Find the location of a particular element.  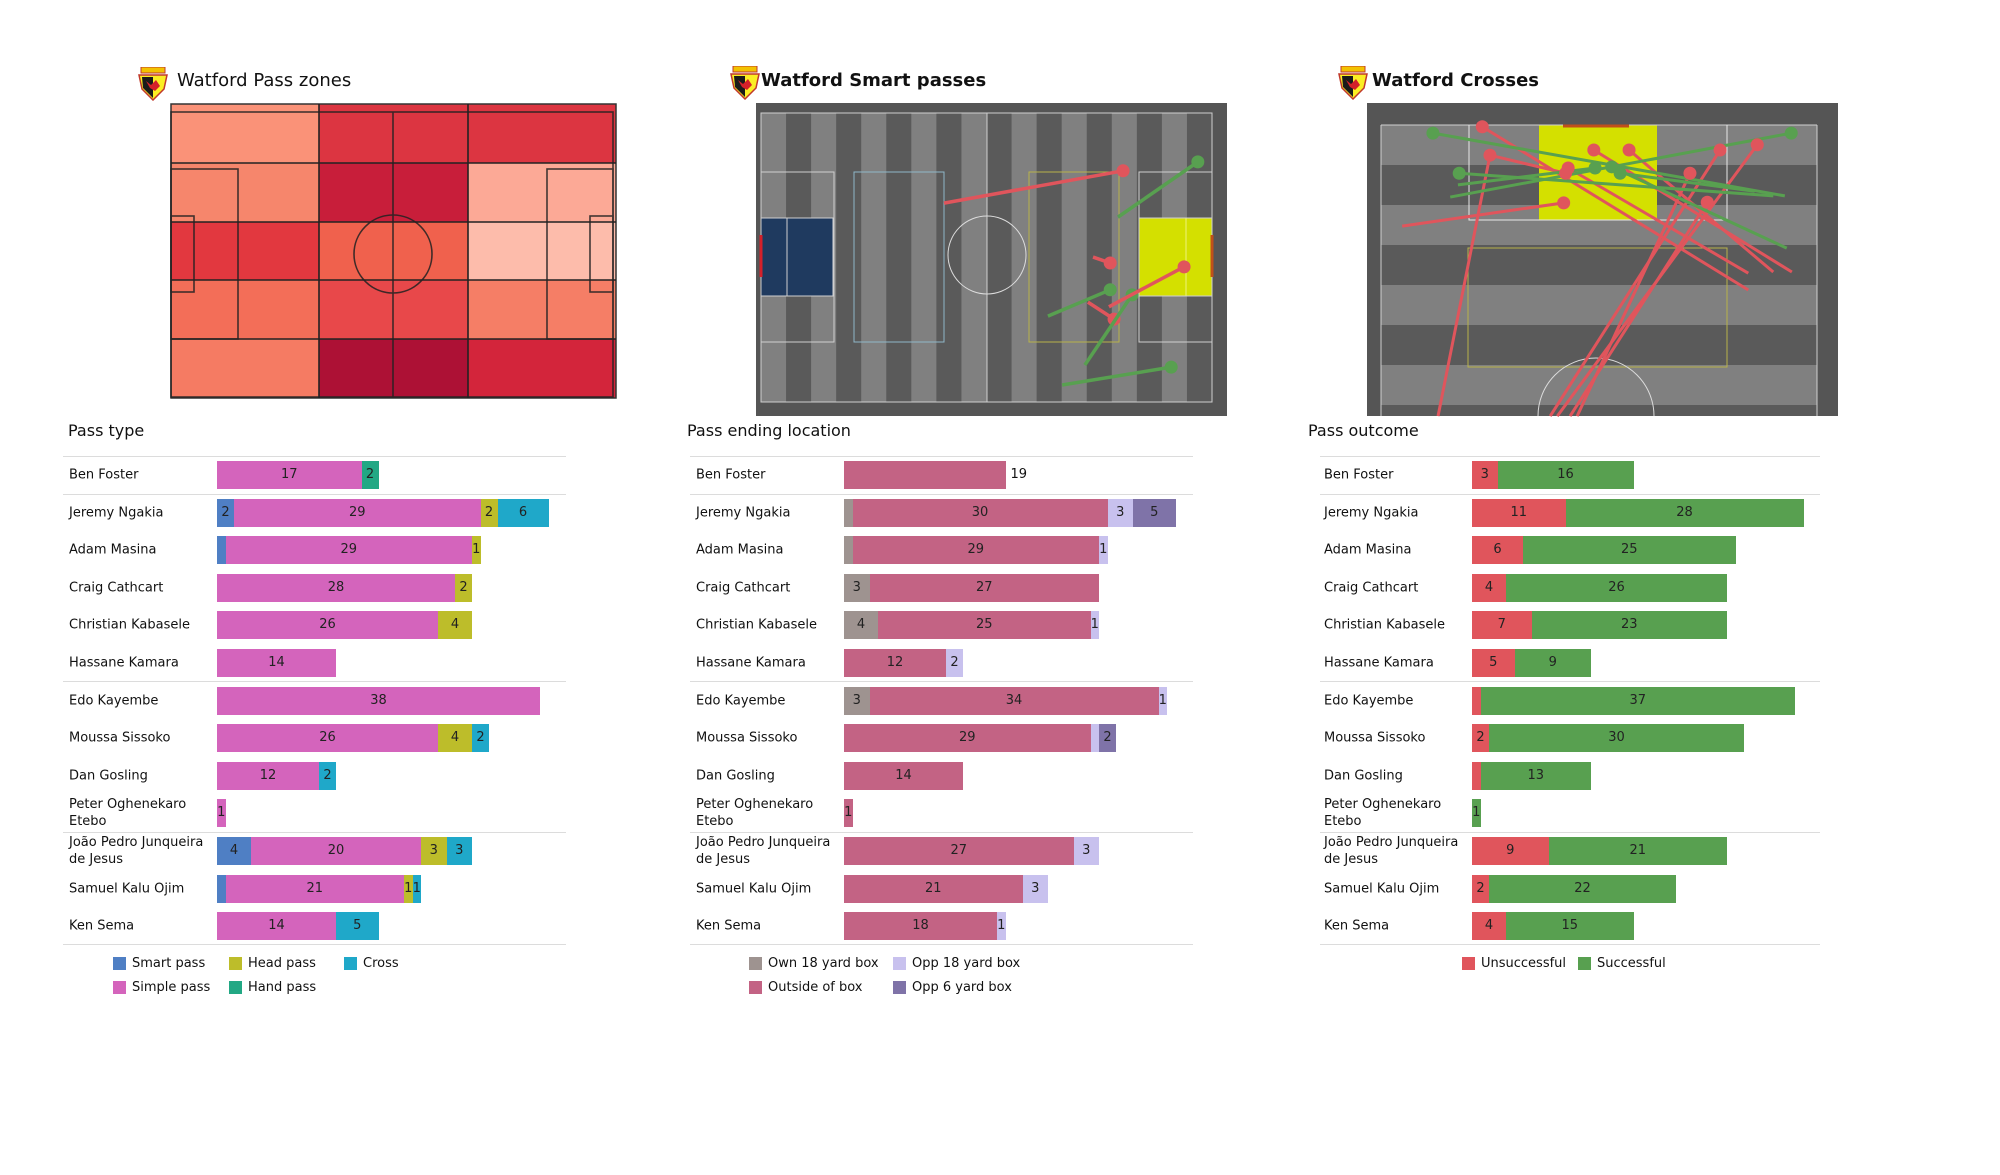

bar-segment-outside-of-box: 21 is located at coordinates (933, 888).